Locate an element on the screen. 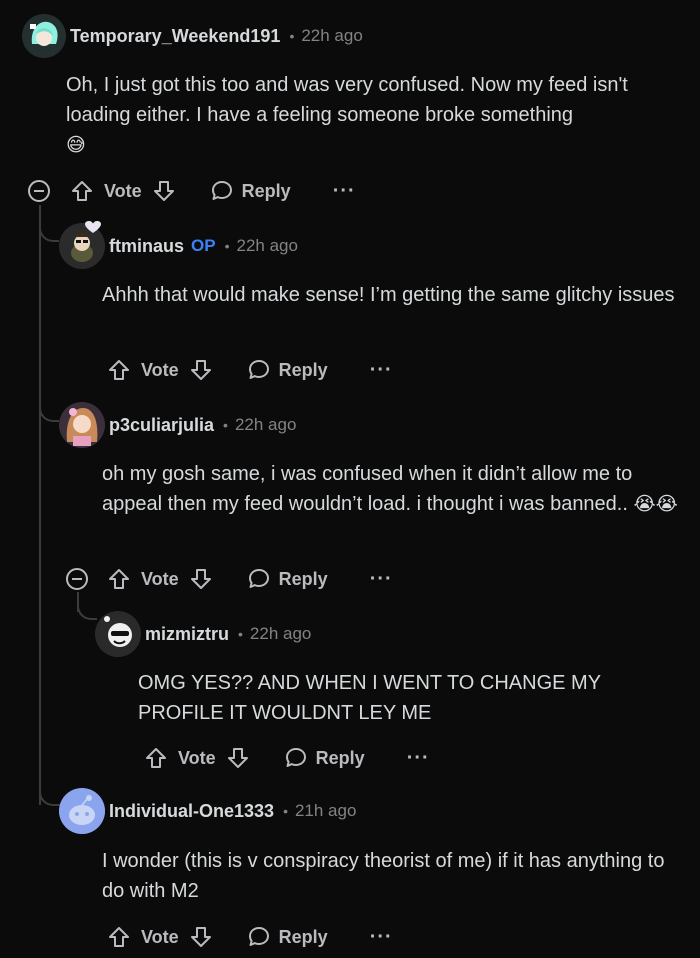  comment-header: mizmiztru • 22h ago is located at coordinates (203, 634).